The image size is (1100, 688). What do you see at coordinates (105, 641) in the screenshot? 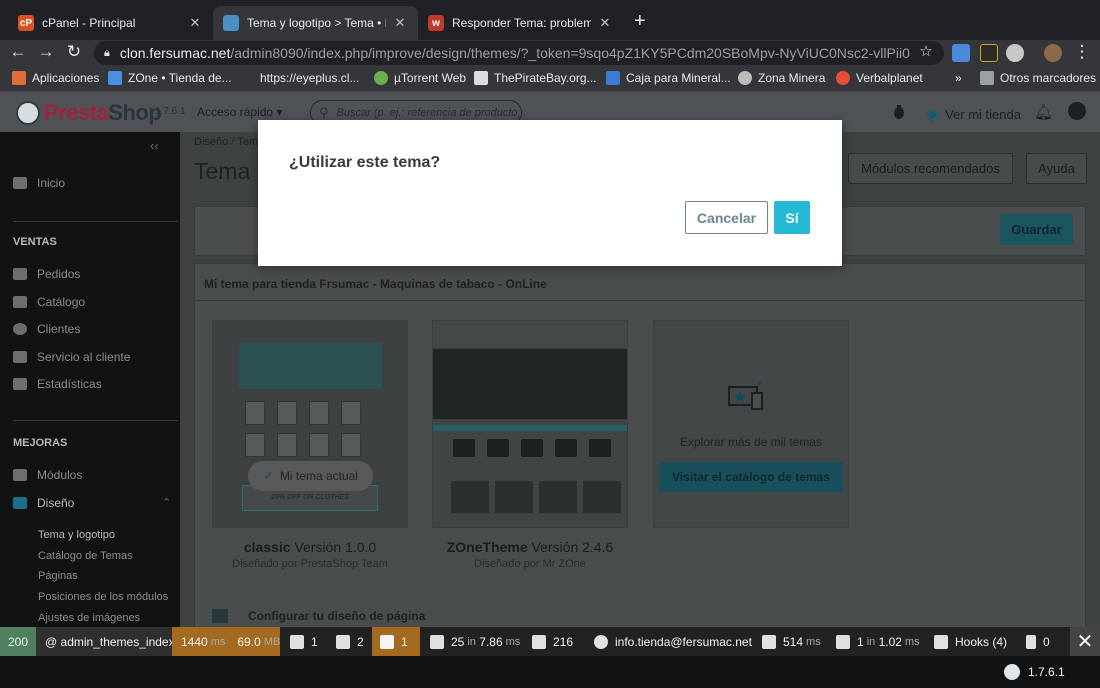
I see `debug-route: @ admin_themes_index` at bounding box center [105, 641].